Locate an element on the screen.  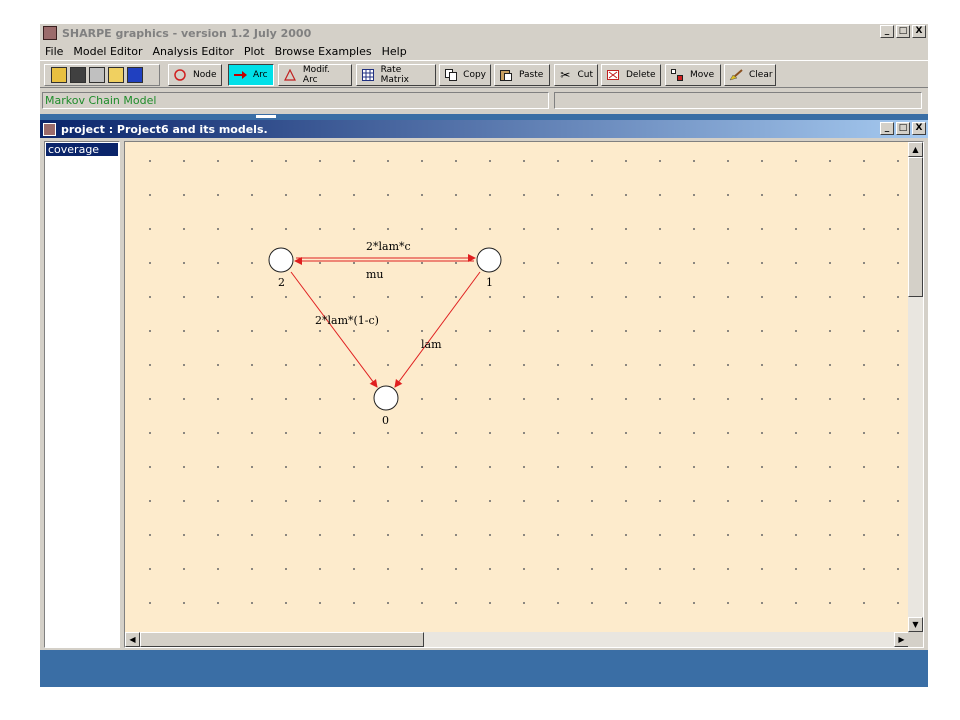
arc-button: Arc is located at coordinates (251, 75).